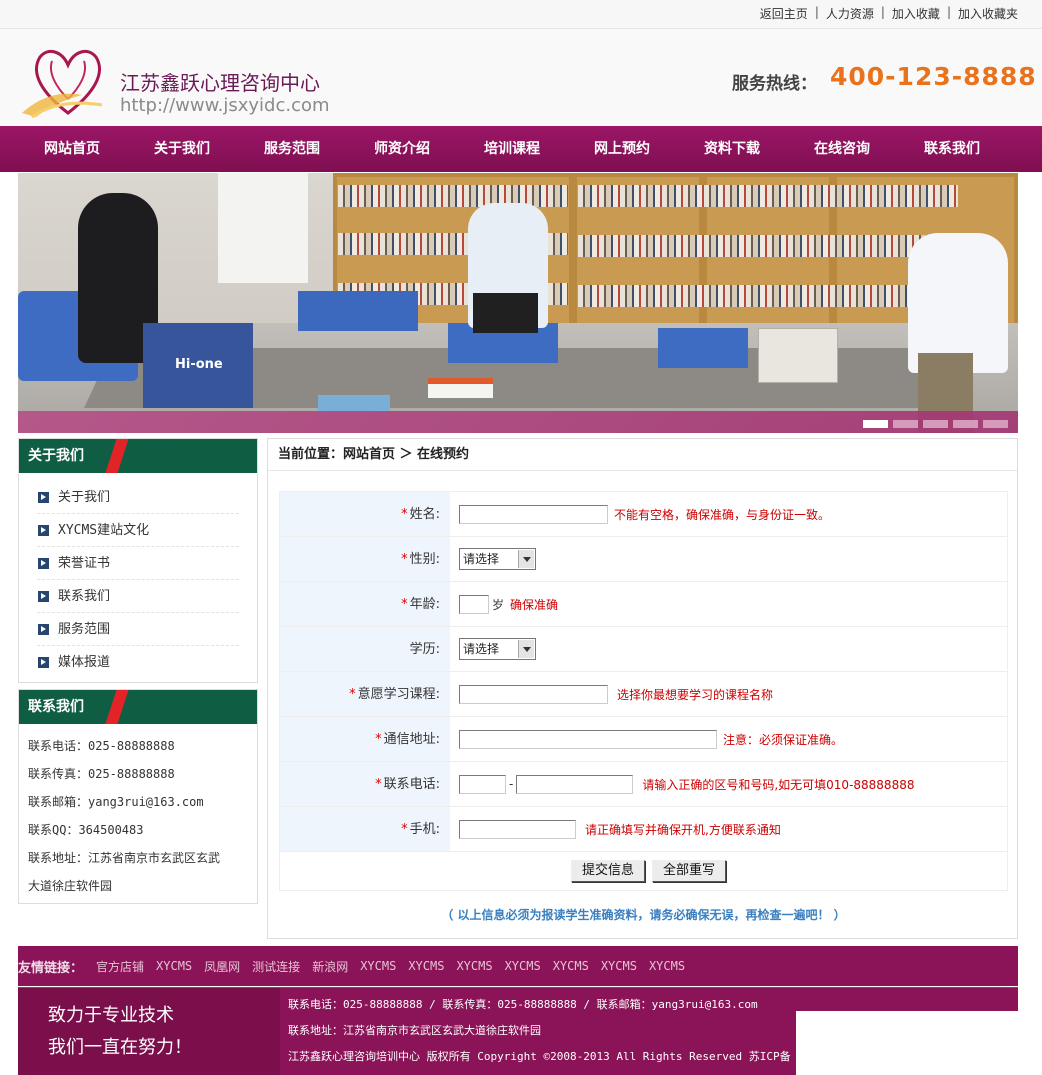 This screenshot has height=1075, width=1042. I want to click on footer-slogan: 致力于专业技术 我们一直在努力！, so click(149, 1031).